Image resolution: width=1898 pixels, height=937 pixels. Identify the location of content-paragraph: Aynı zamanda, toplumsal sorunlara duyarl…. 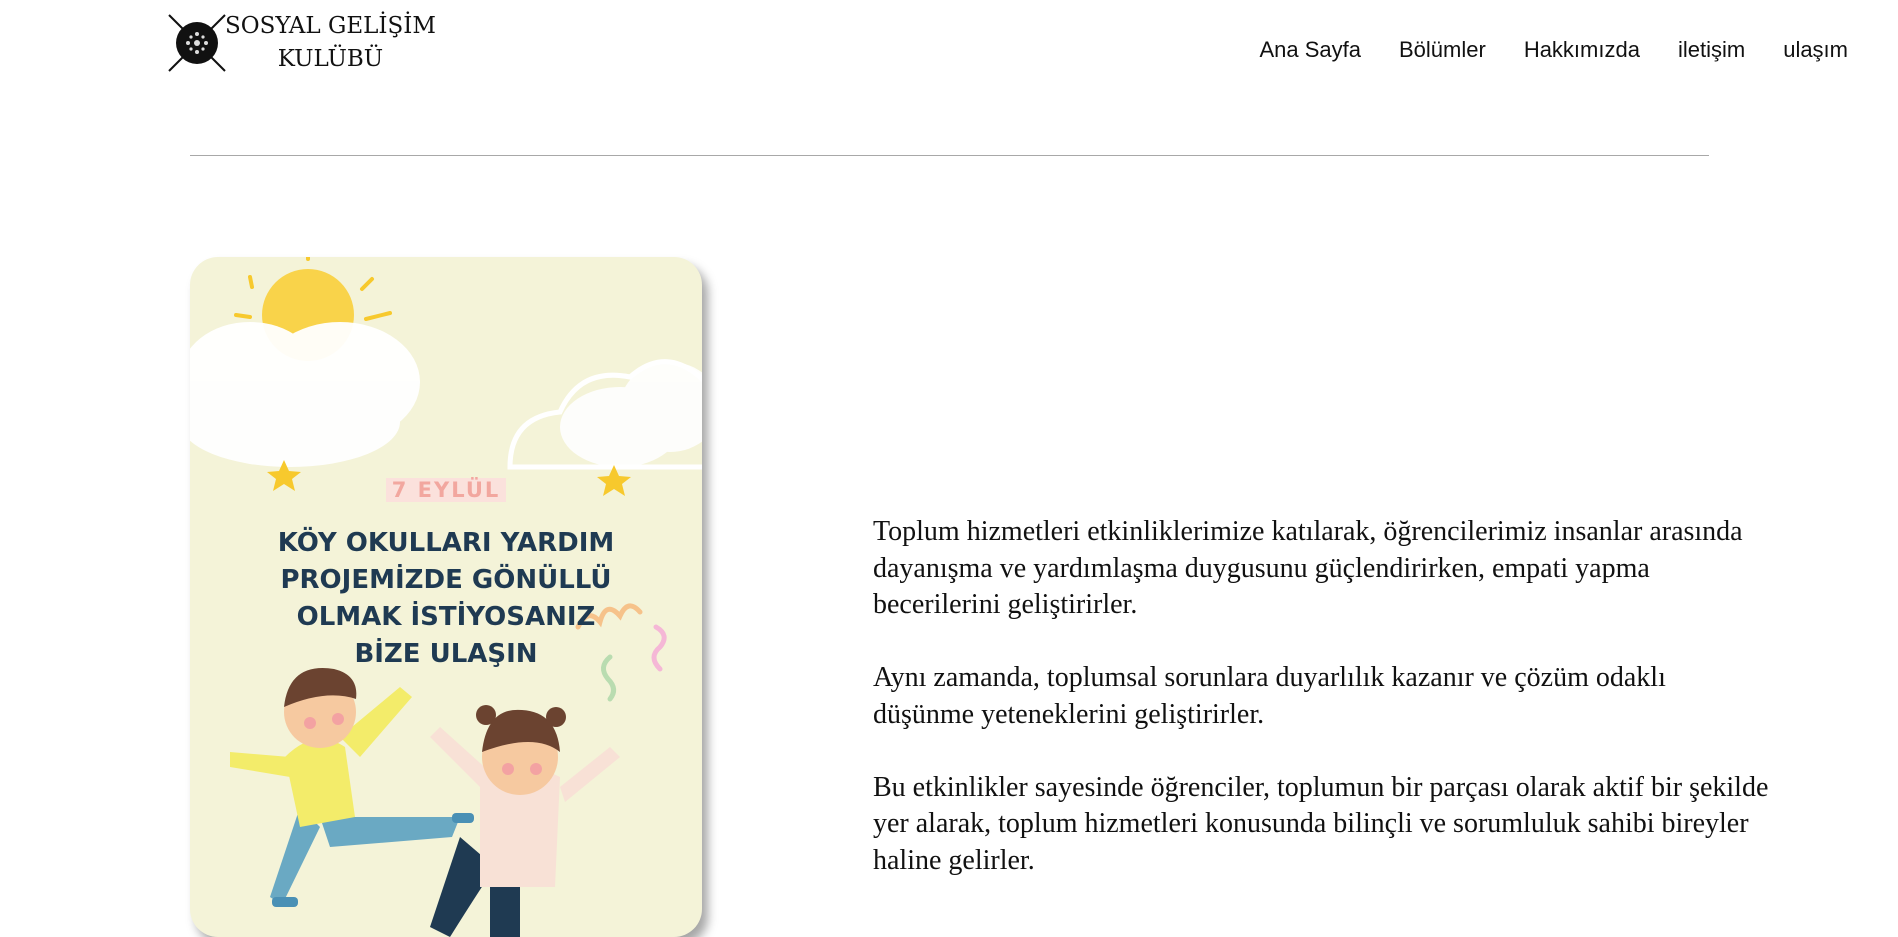
(1269, 696).